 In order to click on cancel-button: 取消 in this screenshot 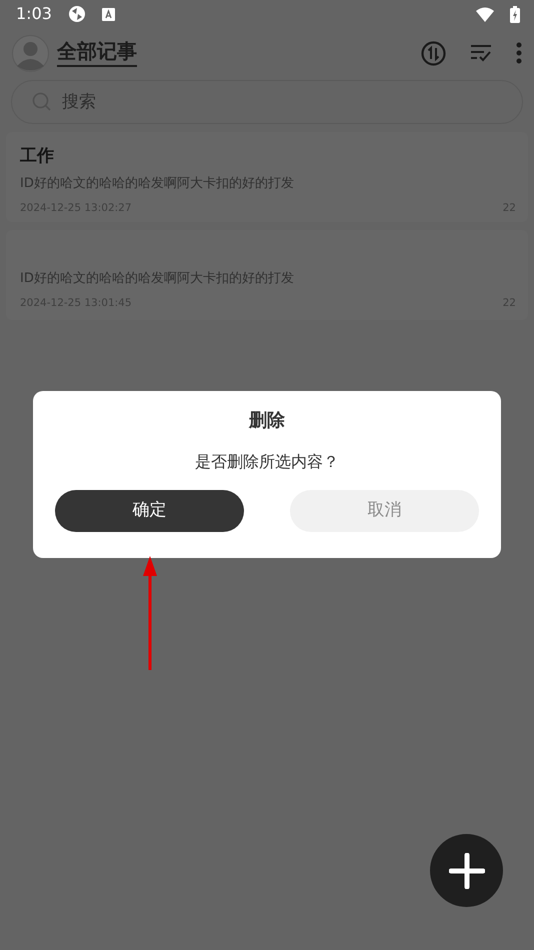, I will do `click(384, 511)`.